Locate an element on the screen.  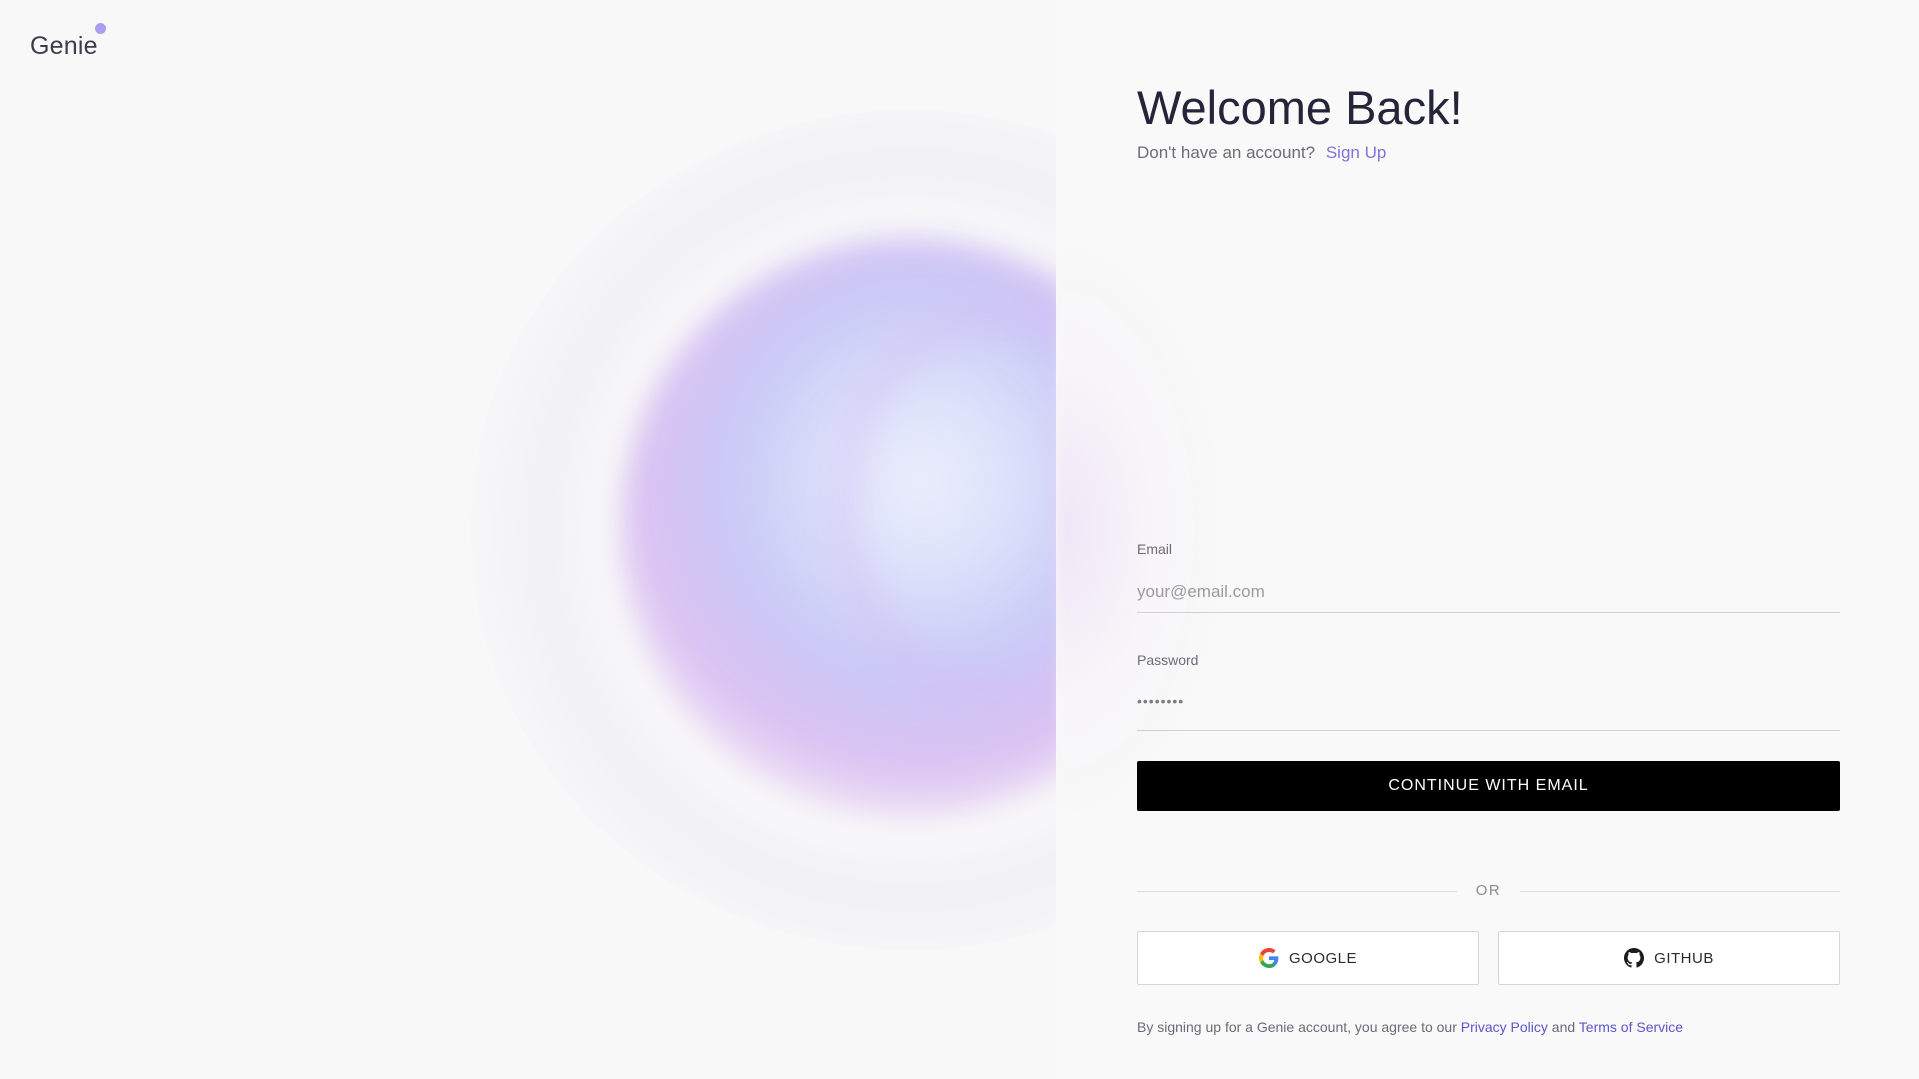
brand-logo: Genie is located at coordinates (64, 46).